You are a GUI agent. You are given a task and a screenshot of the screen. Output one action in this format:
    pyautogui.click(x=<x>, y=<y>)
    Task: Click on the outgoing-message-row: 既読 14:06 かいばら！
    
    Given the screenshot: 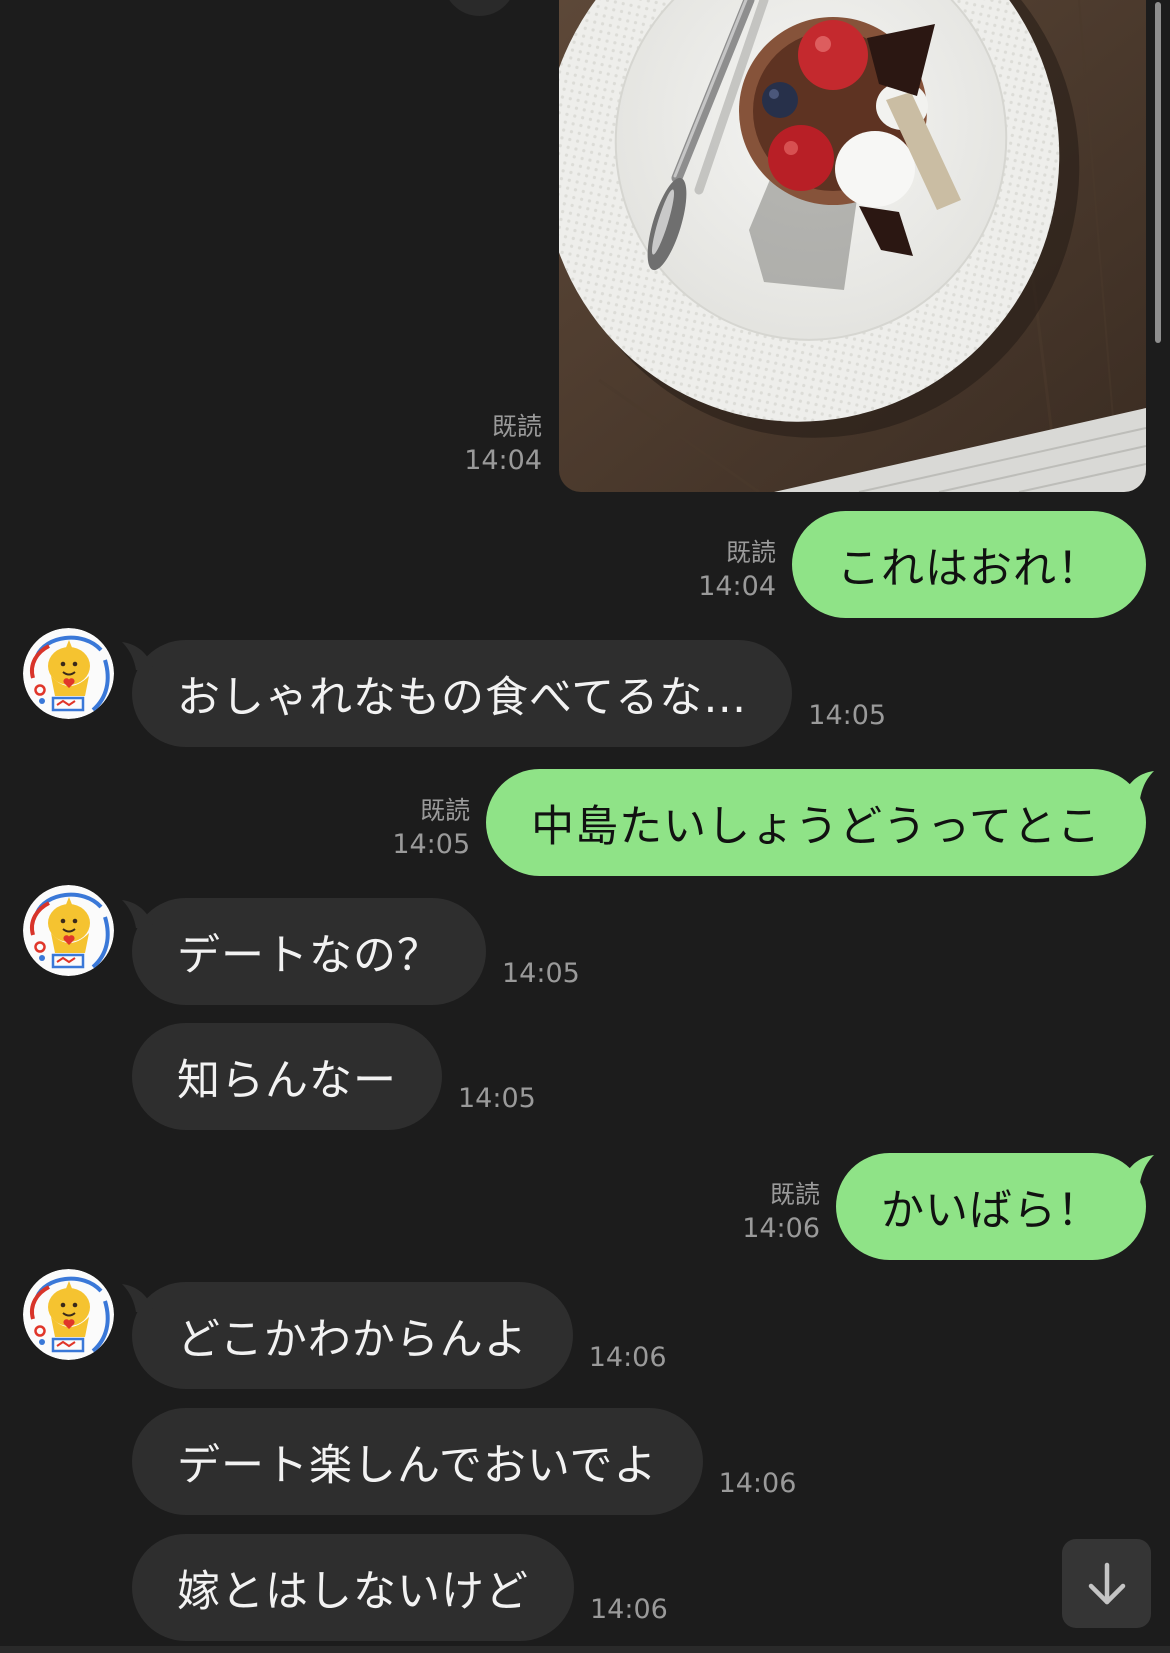 What is the action you would take?
    pyautogui.click(x=948, y=1206)
    